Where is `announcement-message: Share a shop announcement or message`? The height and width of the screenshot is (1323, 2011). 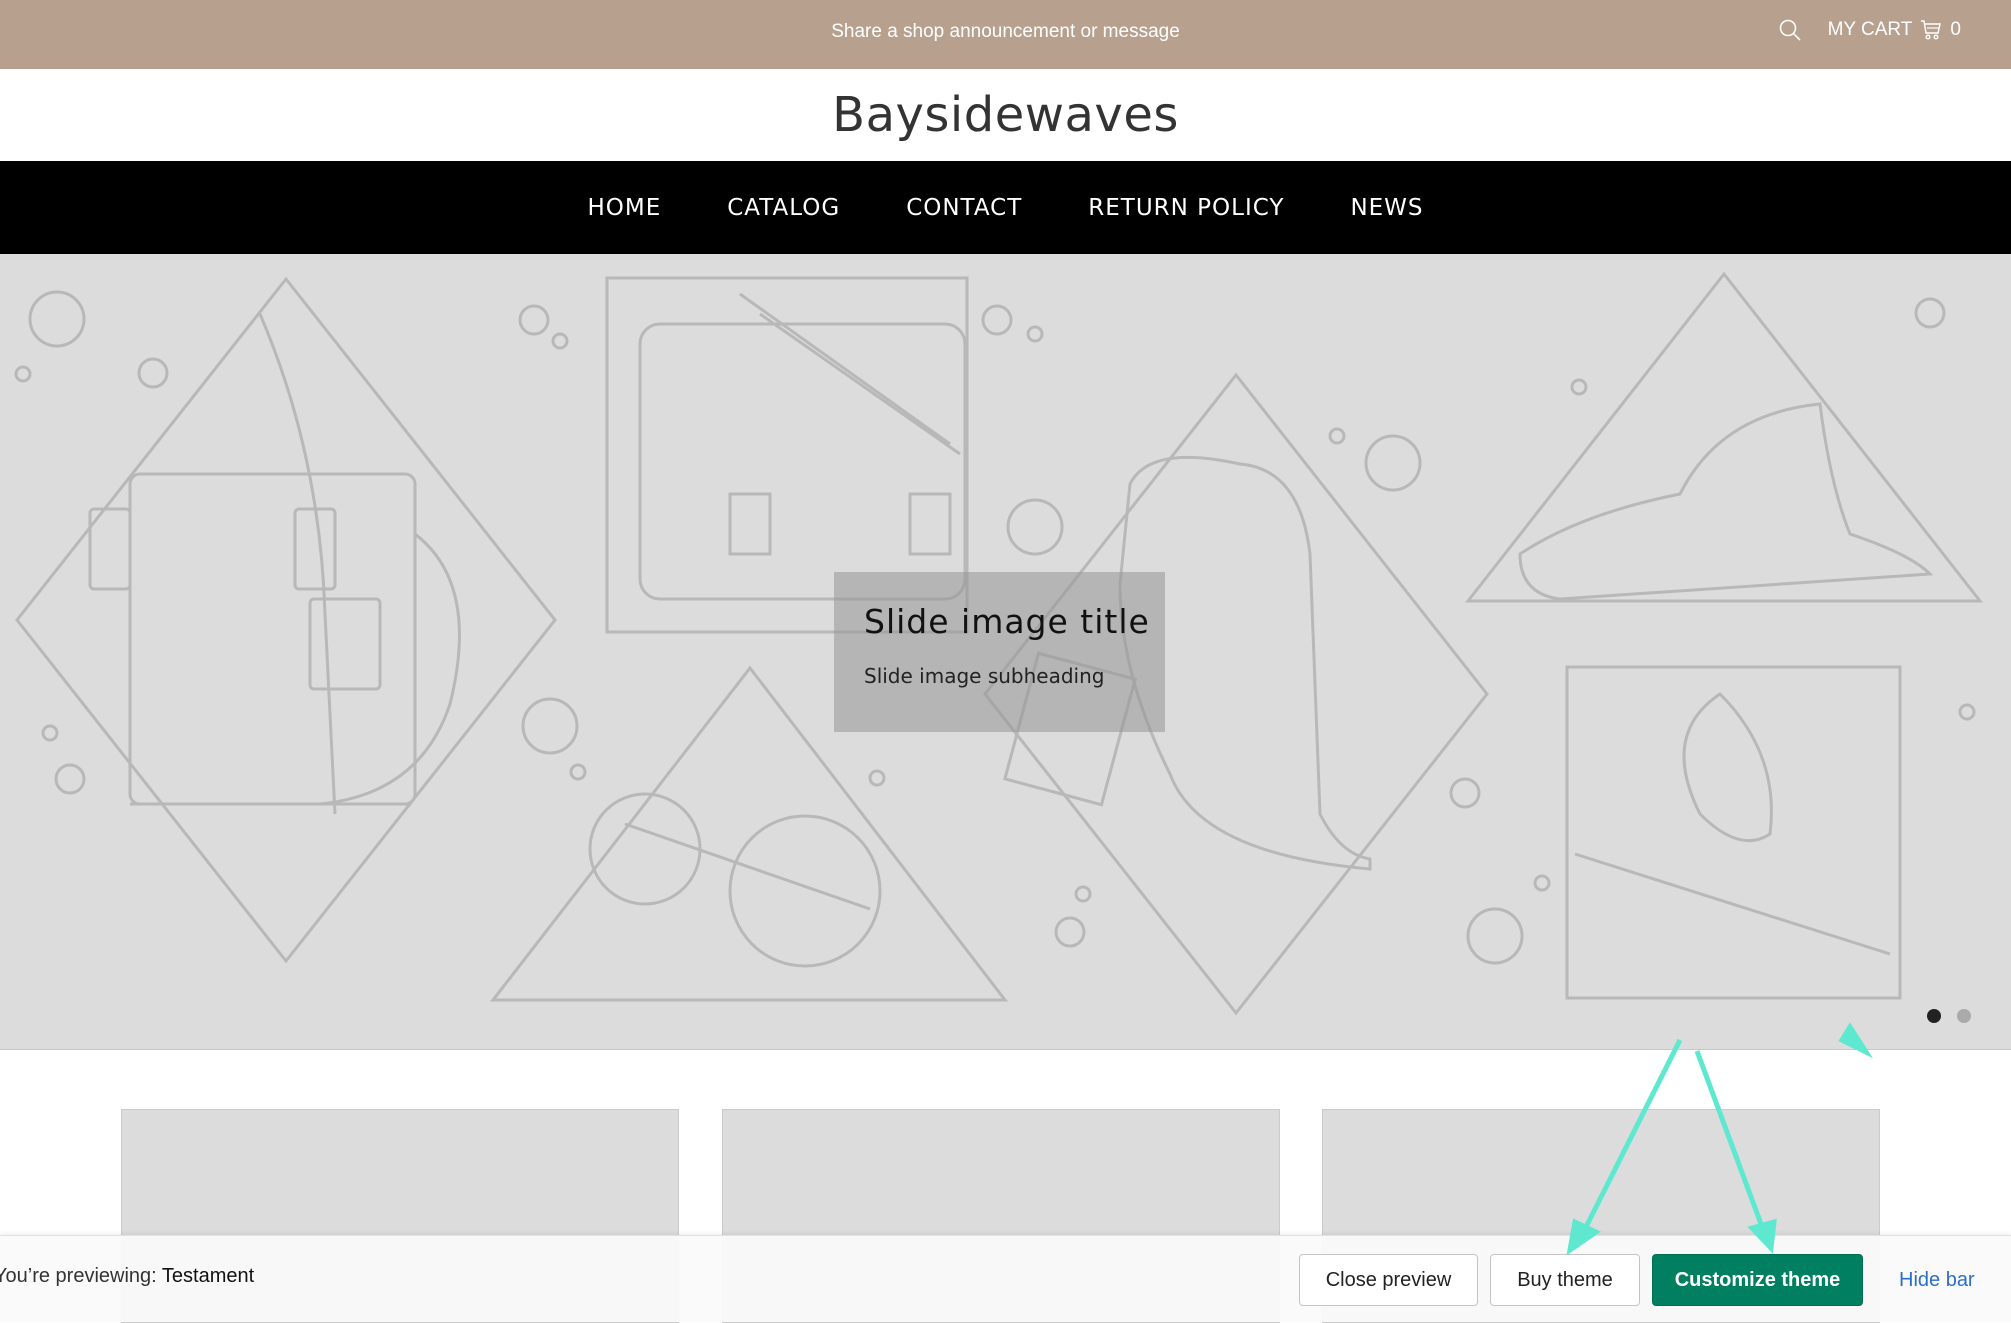
announcement-message: Share a shop announcement or message is located at coordinates (1005, 31).